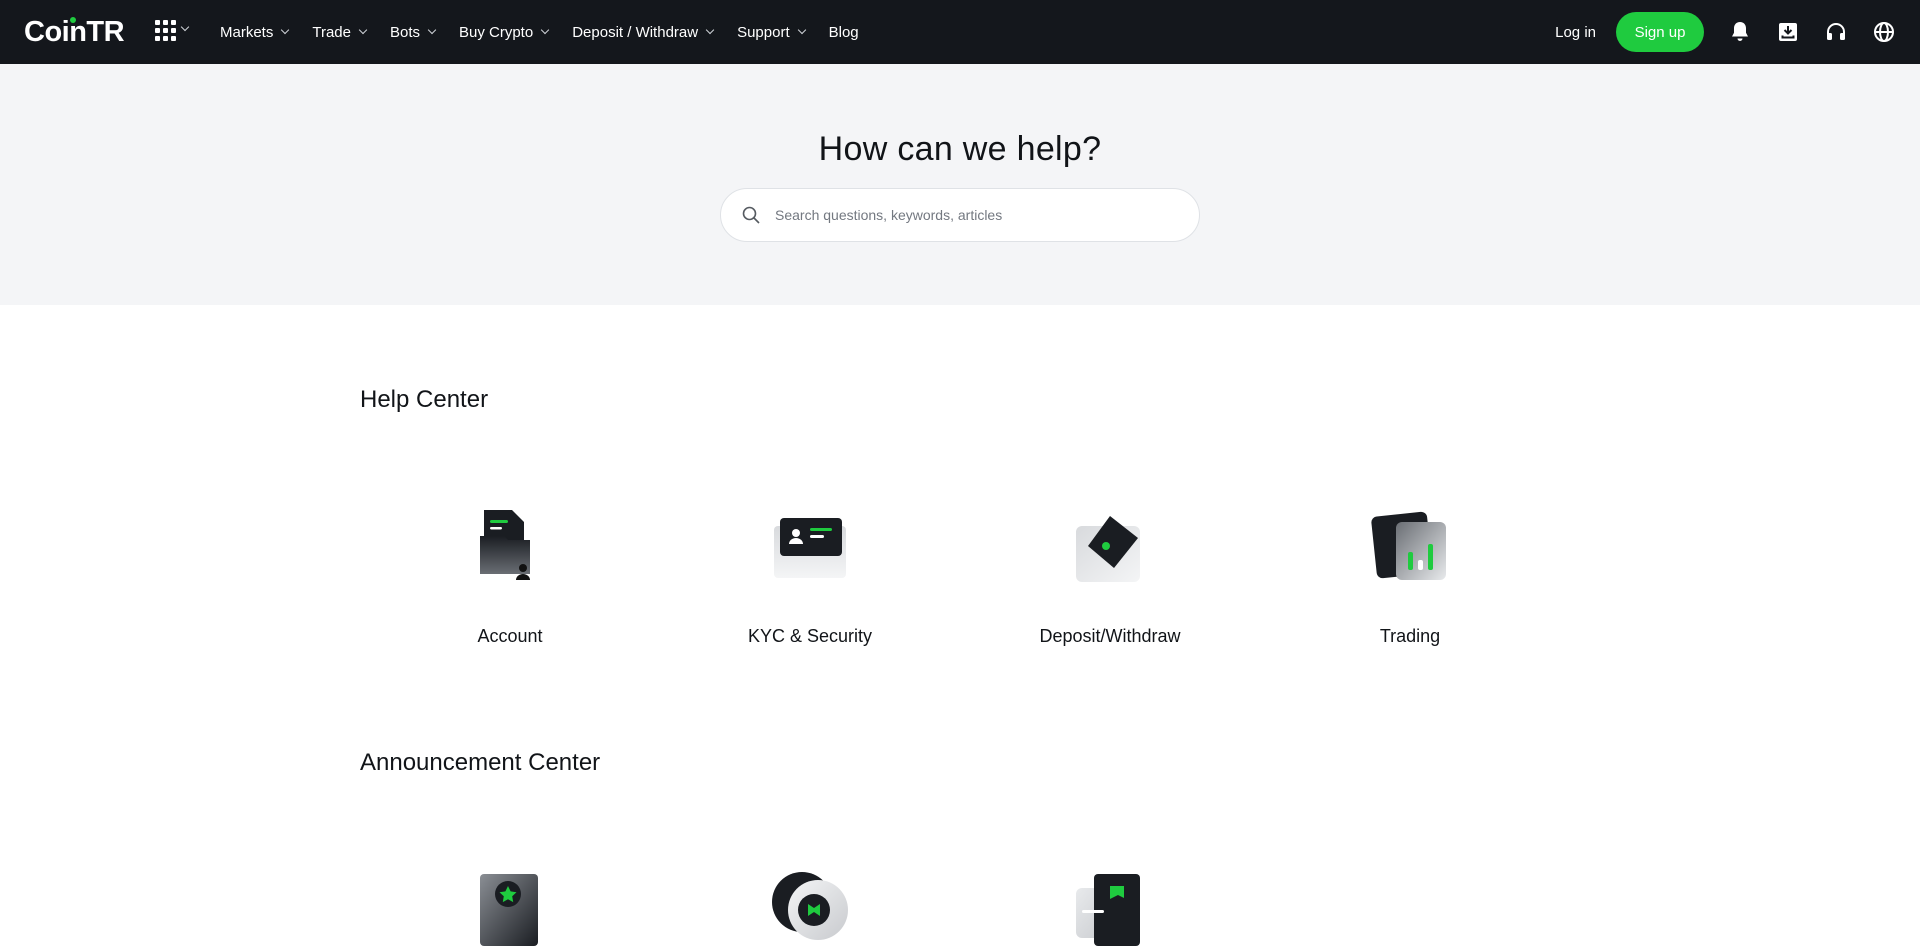 The width and height of the screenshot is (1920, 950). I want to click on menu-item-label: Markets, so click(247, 32).